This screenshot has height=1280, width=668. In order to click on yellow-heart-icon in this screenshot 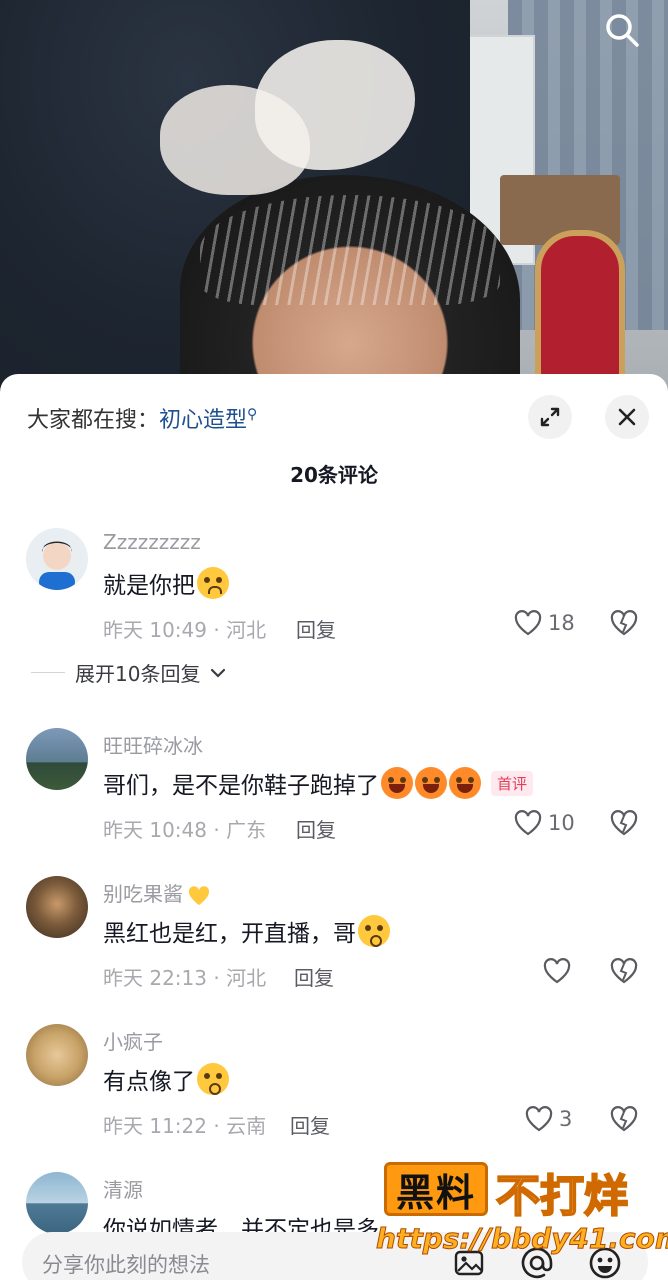, I will do `click(199, 895)`.